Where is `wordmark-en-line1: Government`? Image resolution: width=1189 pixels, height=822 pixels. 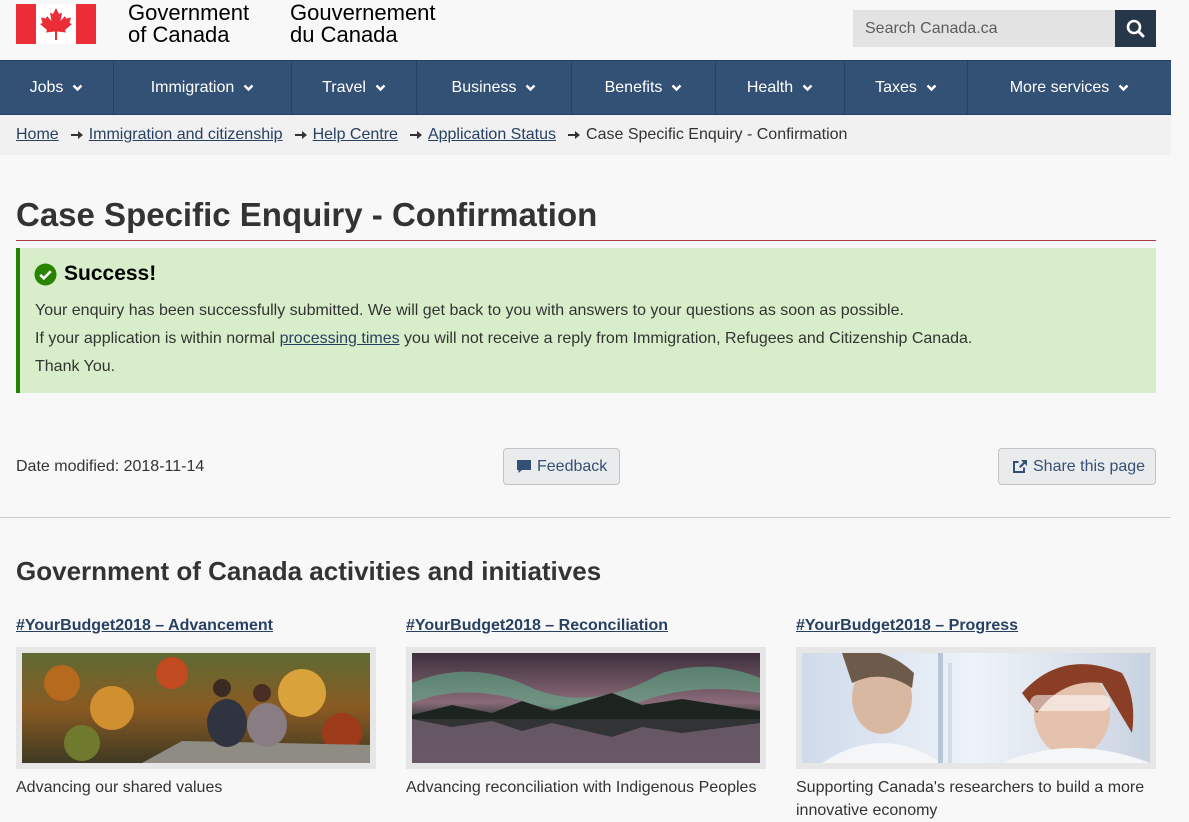
wordmark-en-line1: Government is located at coordinates (189, 12).